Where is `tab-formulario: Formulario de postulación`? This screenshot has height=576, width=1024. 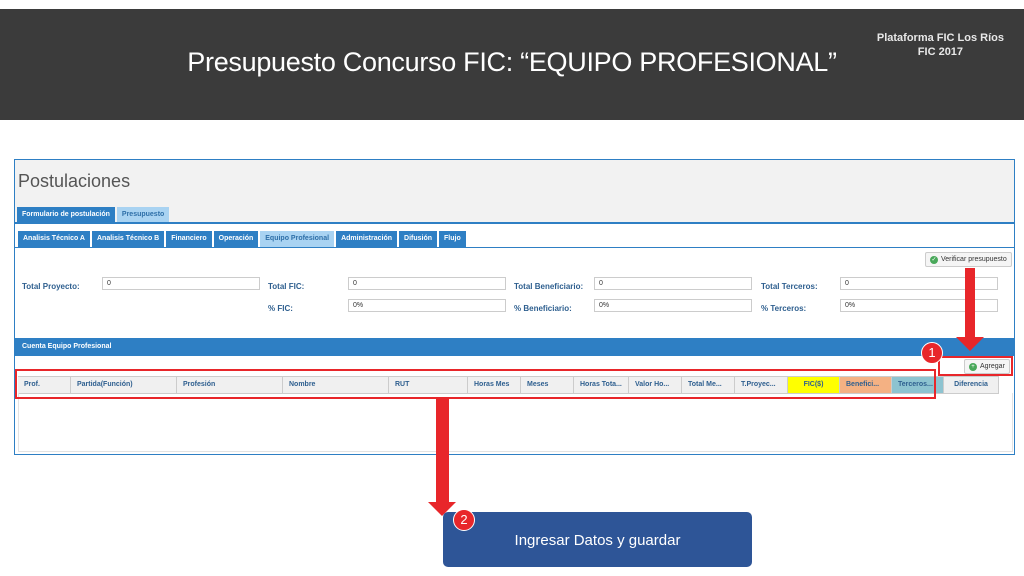
tab-formulario: Formulario de postulación is located at coordinates (66, 214).